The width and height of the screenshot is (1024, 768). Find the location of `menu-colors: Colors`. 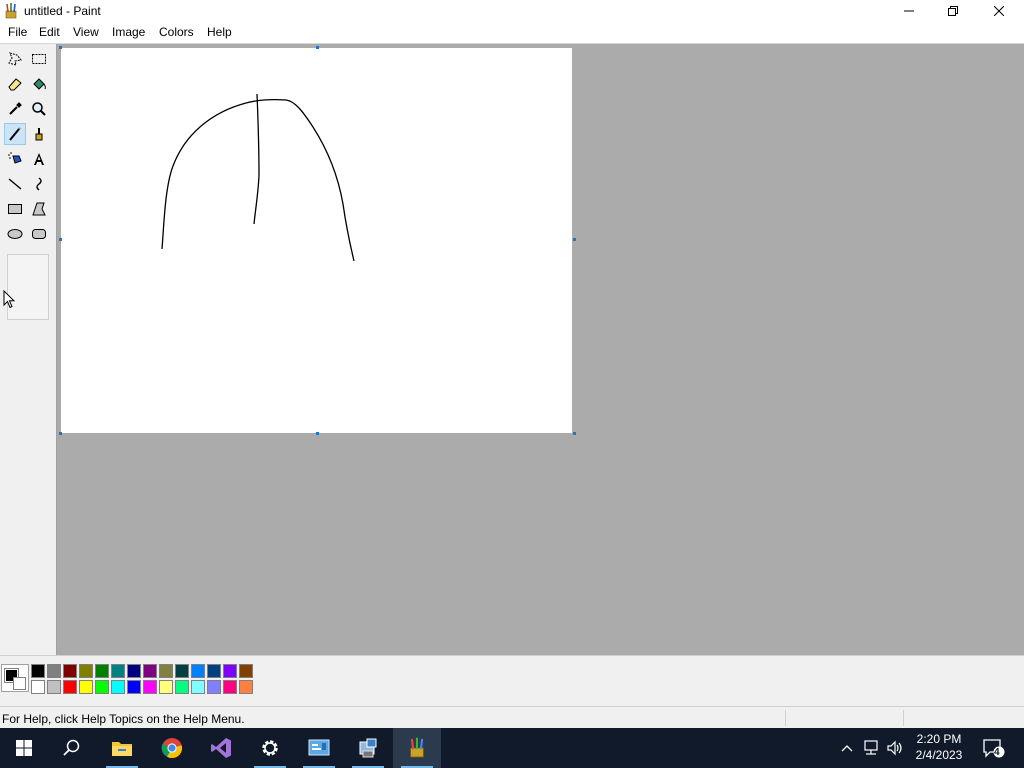

menu-colors: Colors is located at coordinates (176, 32).